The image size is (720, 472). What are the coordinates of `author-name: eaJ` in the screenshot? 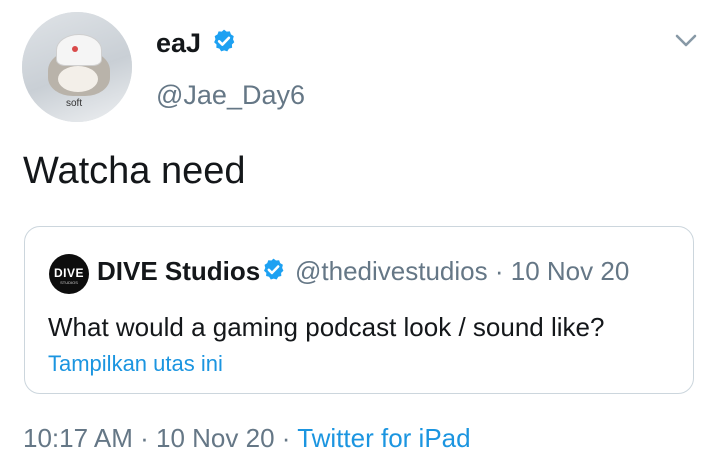 It's located at (178, 43).